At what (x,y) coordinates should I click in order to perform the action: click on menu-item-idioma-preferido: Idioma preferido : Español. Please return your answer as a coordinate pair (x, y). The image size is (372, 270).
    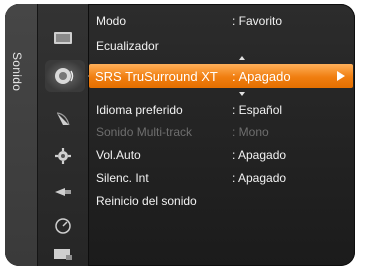
    Looking at the image, I should click on (223, 110).